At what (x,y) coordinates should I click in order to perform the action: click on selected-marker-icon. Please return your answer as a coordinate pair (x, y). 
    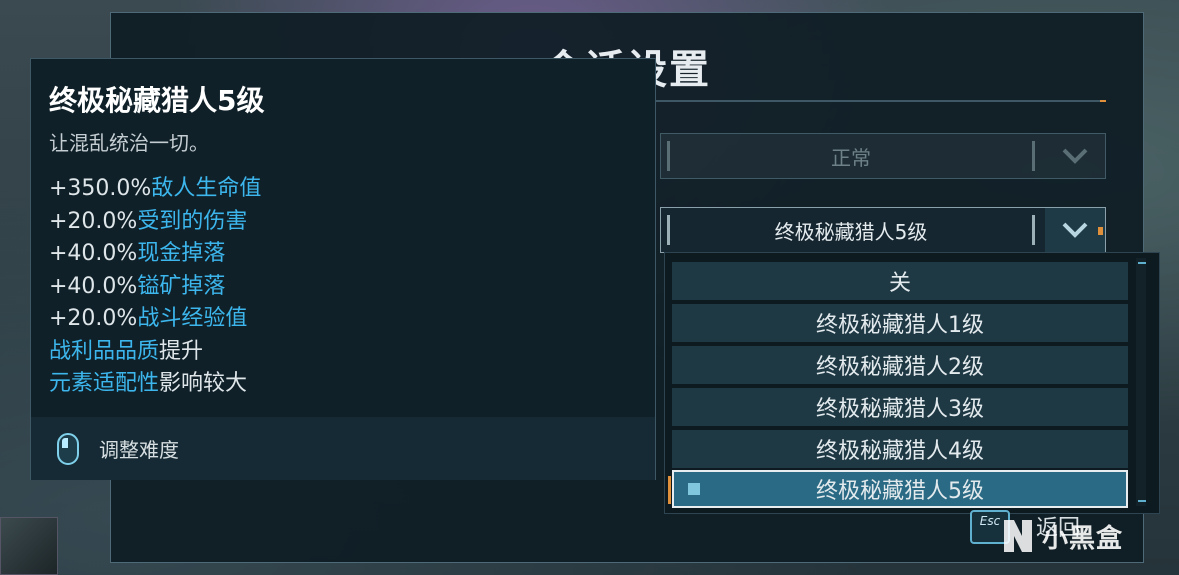
    Looking at the image, I should click on (694, 489).